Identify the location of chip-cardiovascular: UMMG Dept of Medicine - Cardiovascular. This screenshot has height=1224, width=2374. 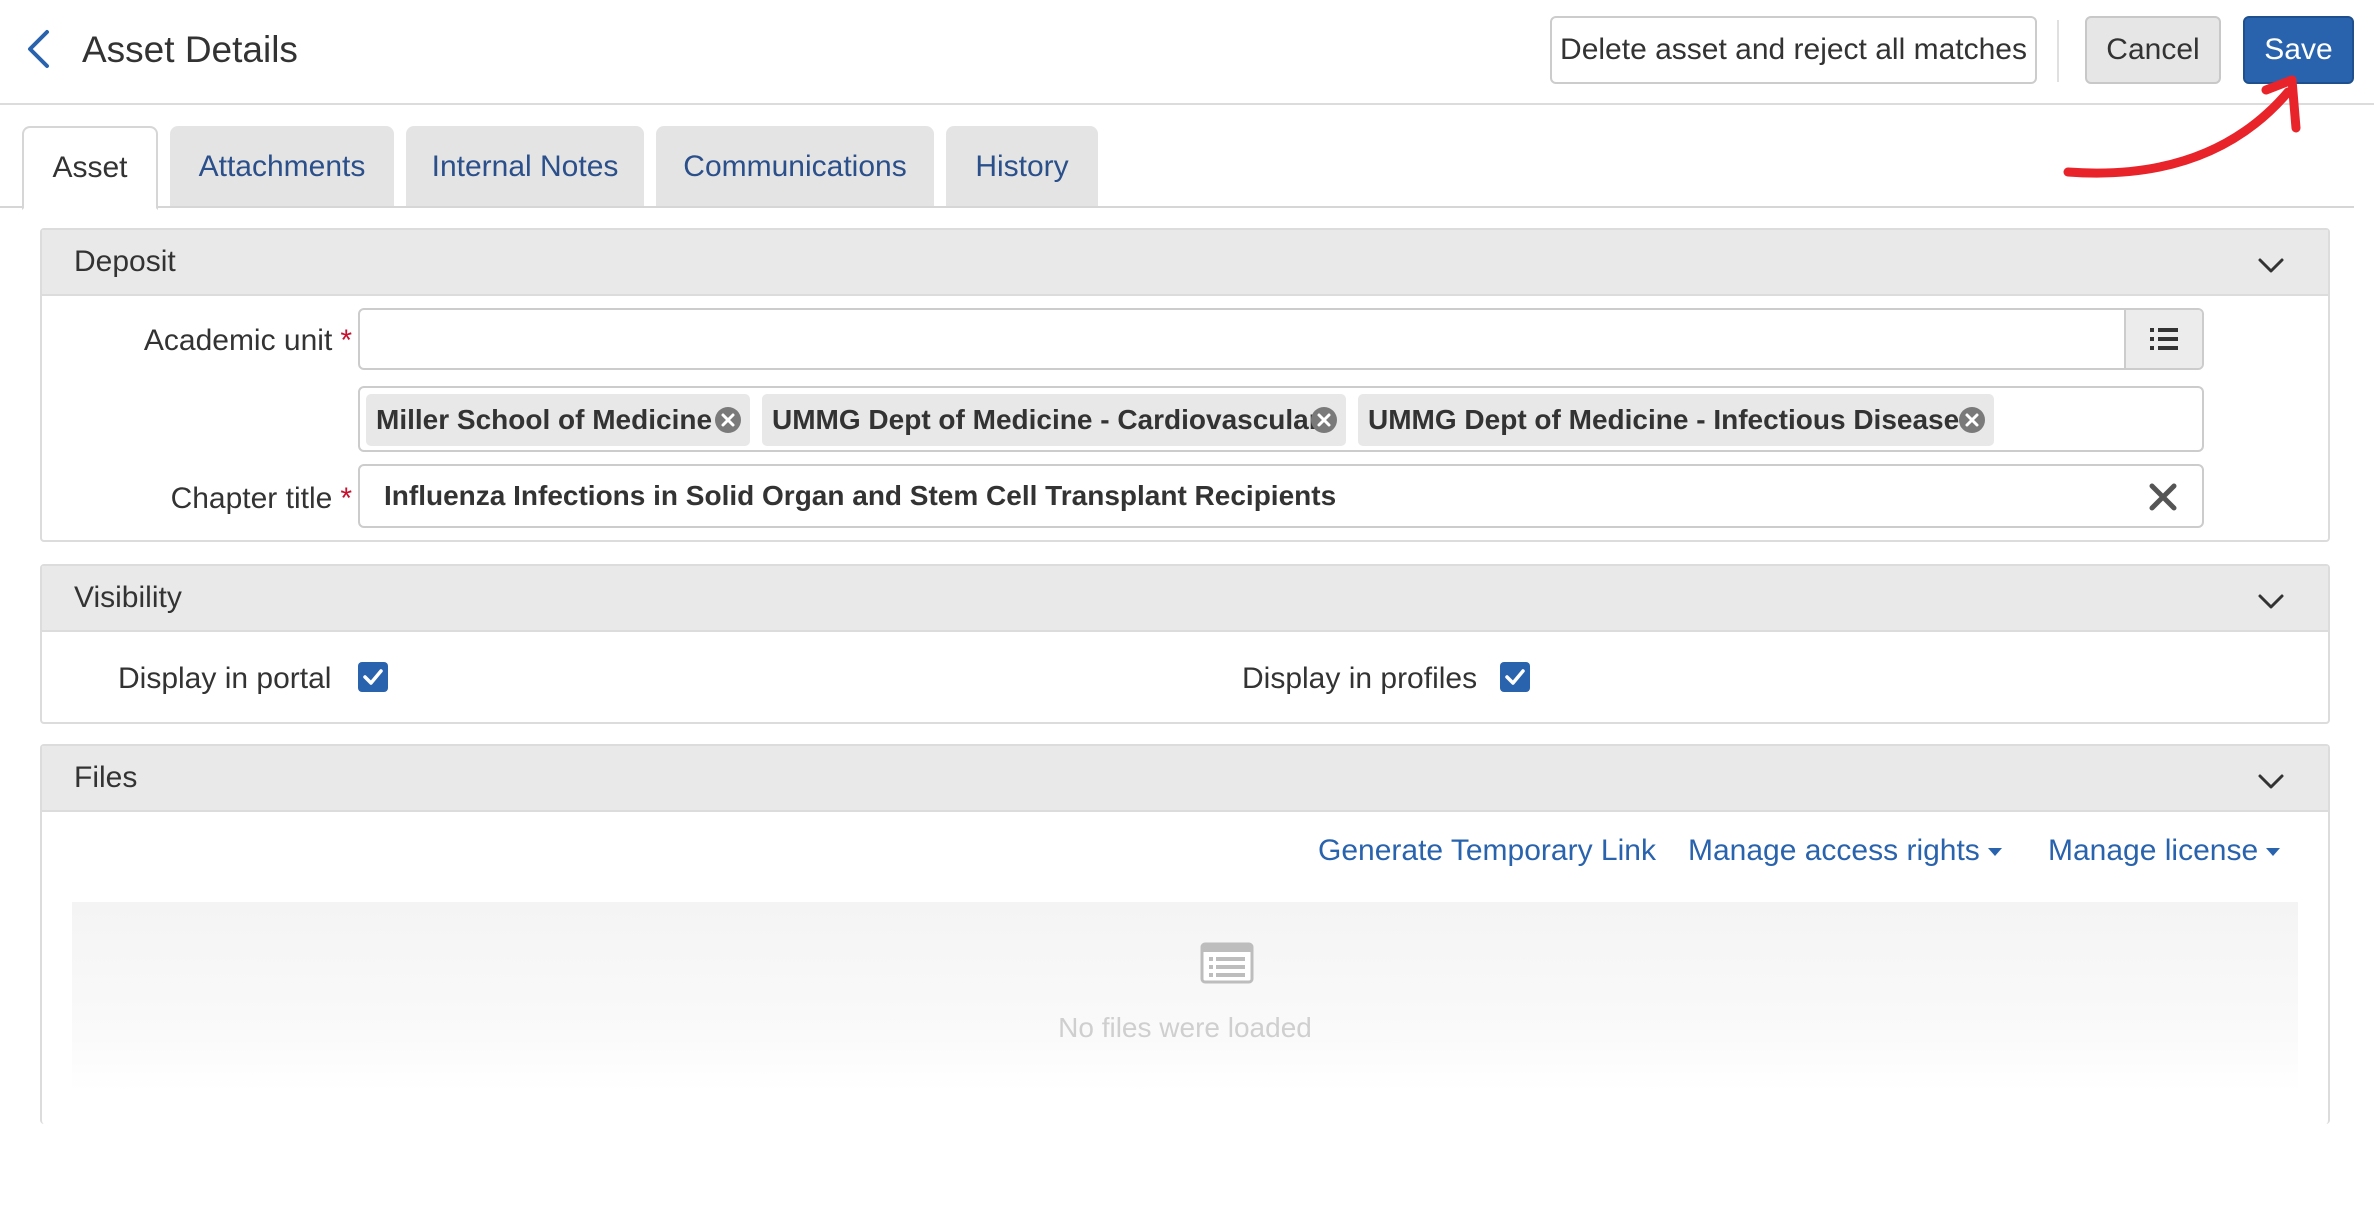
(1054, 420).